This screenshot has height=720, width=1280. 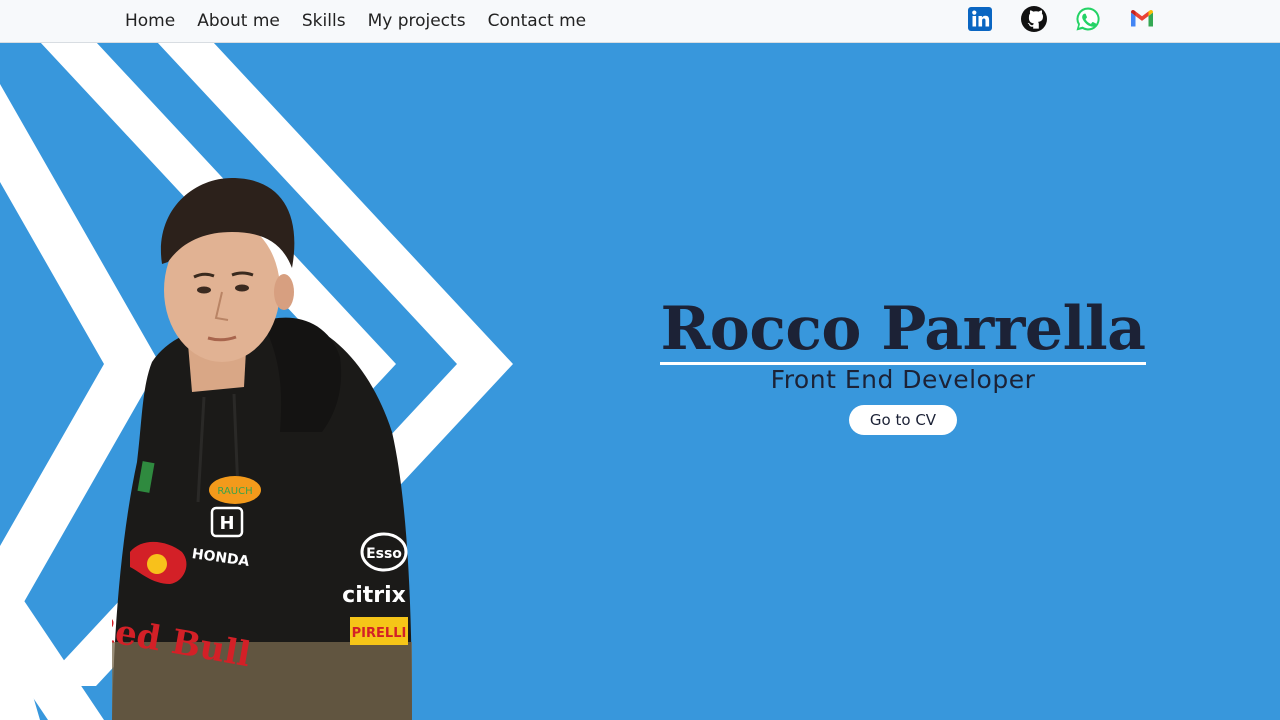 I want to click on go-to-cv-button: Go to CV, so click(x=903, y=420).